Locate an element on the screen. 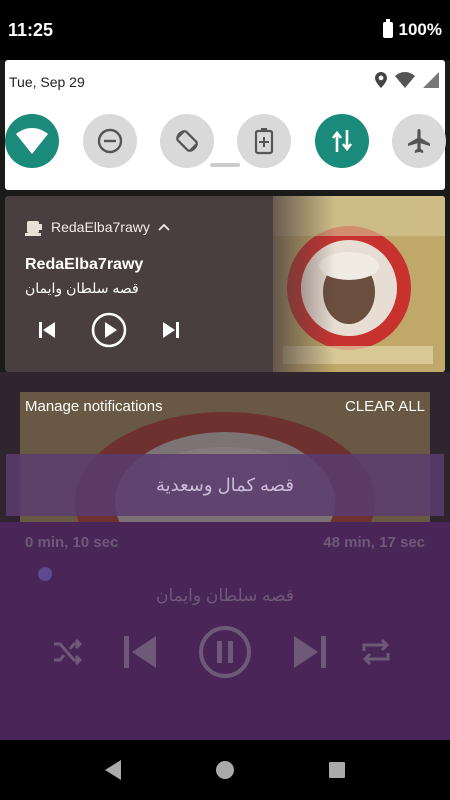 This screenshot has width=450, height=800. media-controls is located at coordinates (110, 330).